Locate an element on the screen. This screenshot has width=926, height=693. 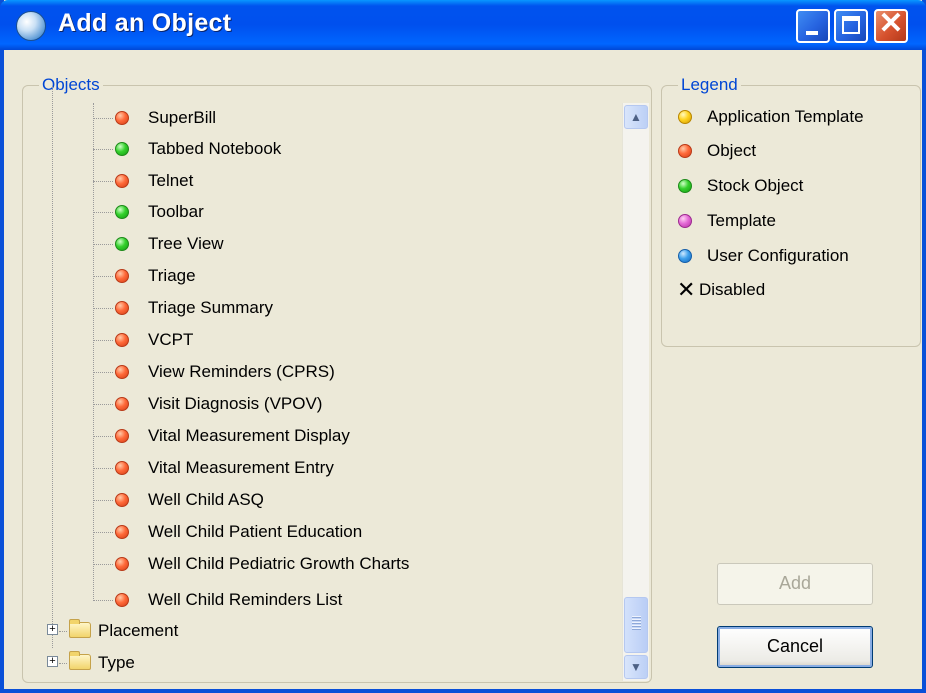
maximize-button is located at coordinates (851, 26).